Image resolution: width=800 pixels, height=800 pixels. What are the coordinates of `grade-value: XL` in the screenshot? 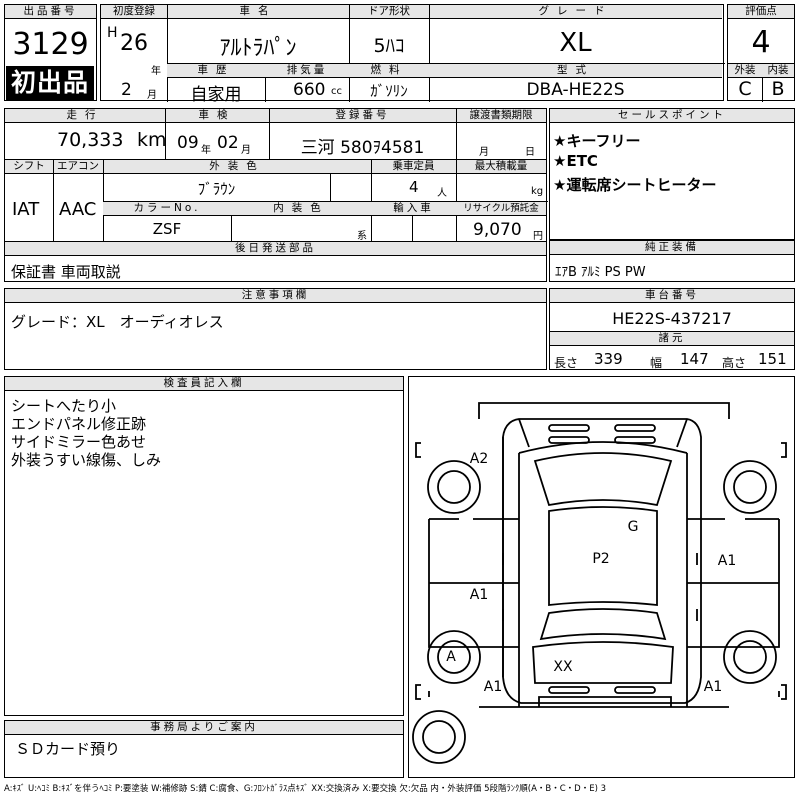 It's located at (575, 43).